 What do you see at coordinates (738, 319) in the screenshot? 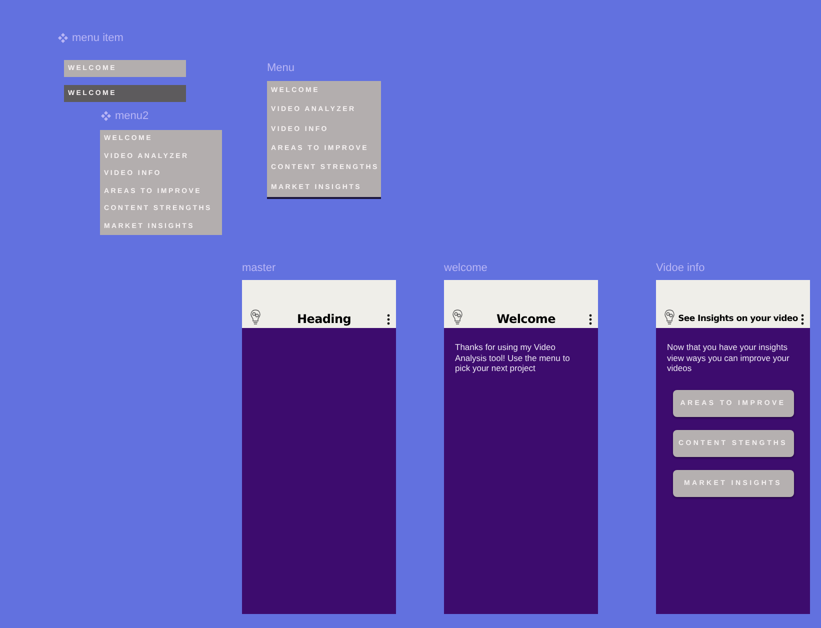
I see `screen-heading: See Insights on your video` at bounding box center [738, 319].